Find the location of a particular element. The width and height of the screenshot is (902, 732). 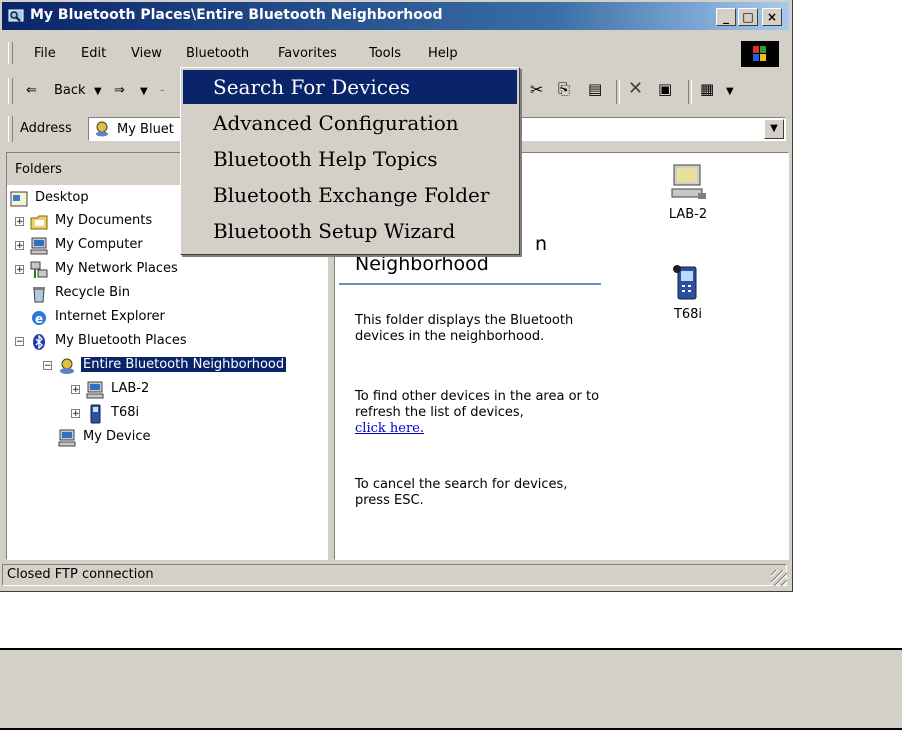

tree-item-label: Recycle Bin is located at coordinates (92, 292).